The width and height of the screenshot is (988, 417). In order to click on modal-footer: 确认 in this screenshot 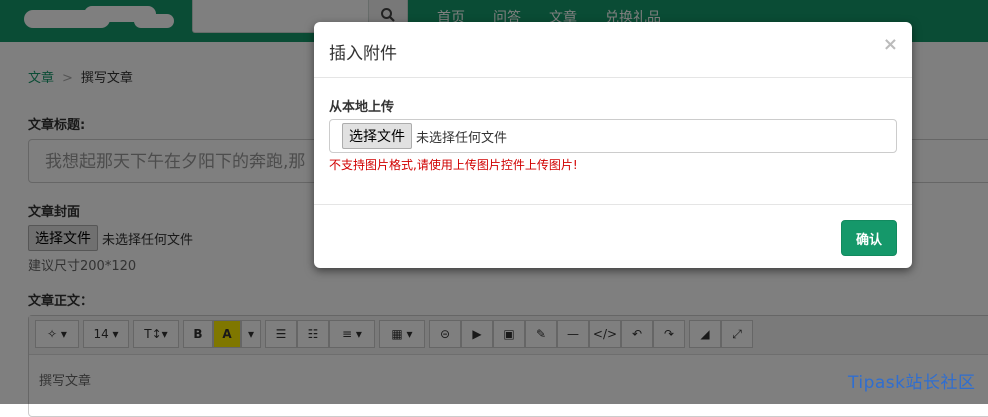, I will do `click(613, 236)`.